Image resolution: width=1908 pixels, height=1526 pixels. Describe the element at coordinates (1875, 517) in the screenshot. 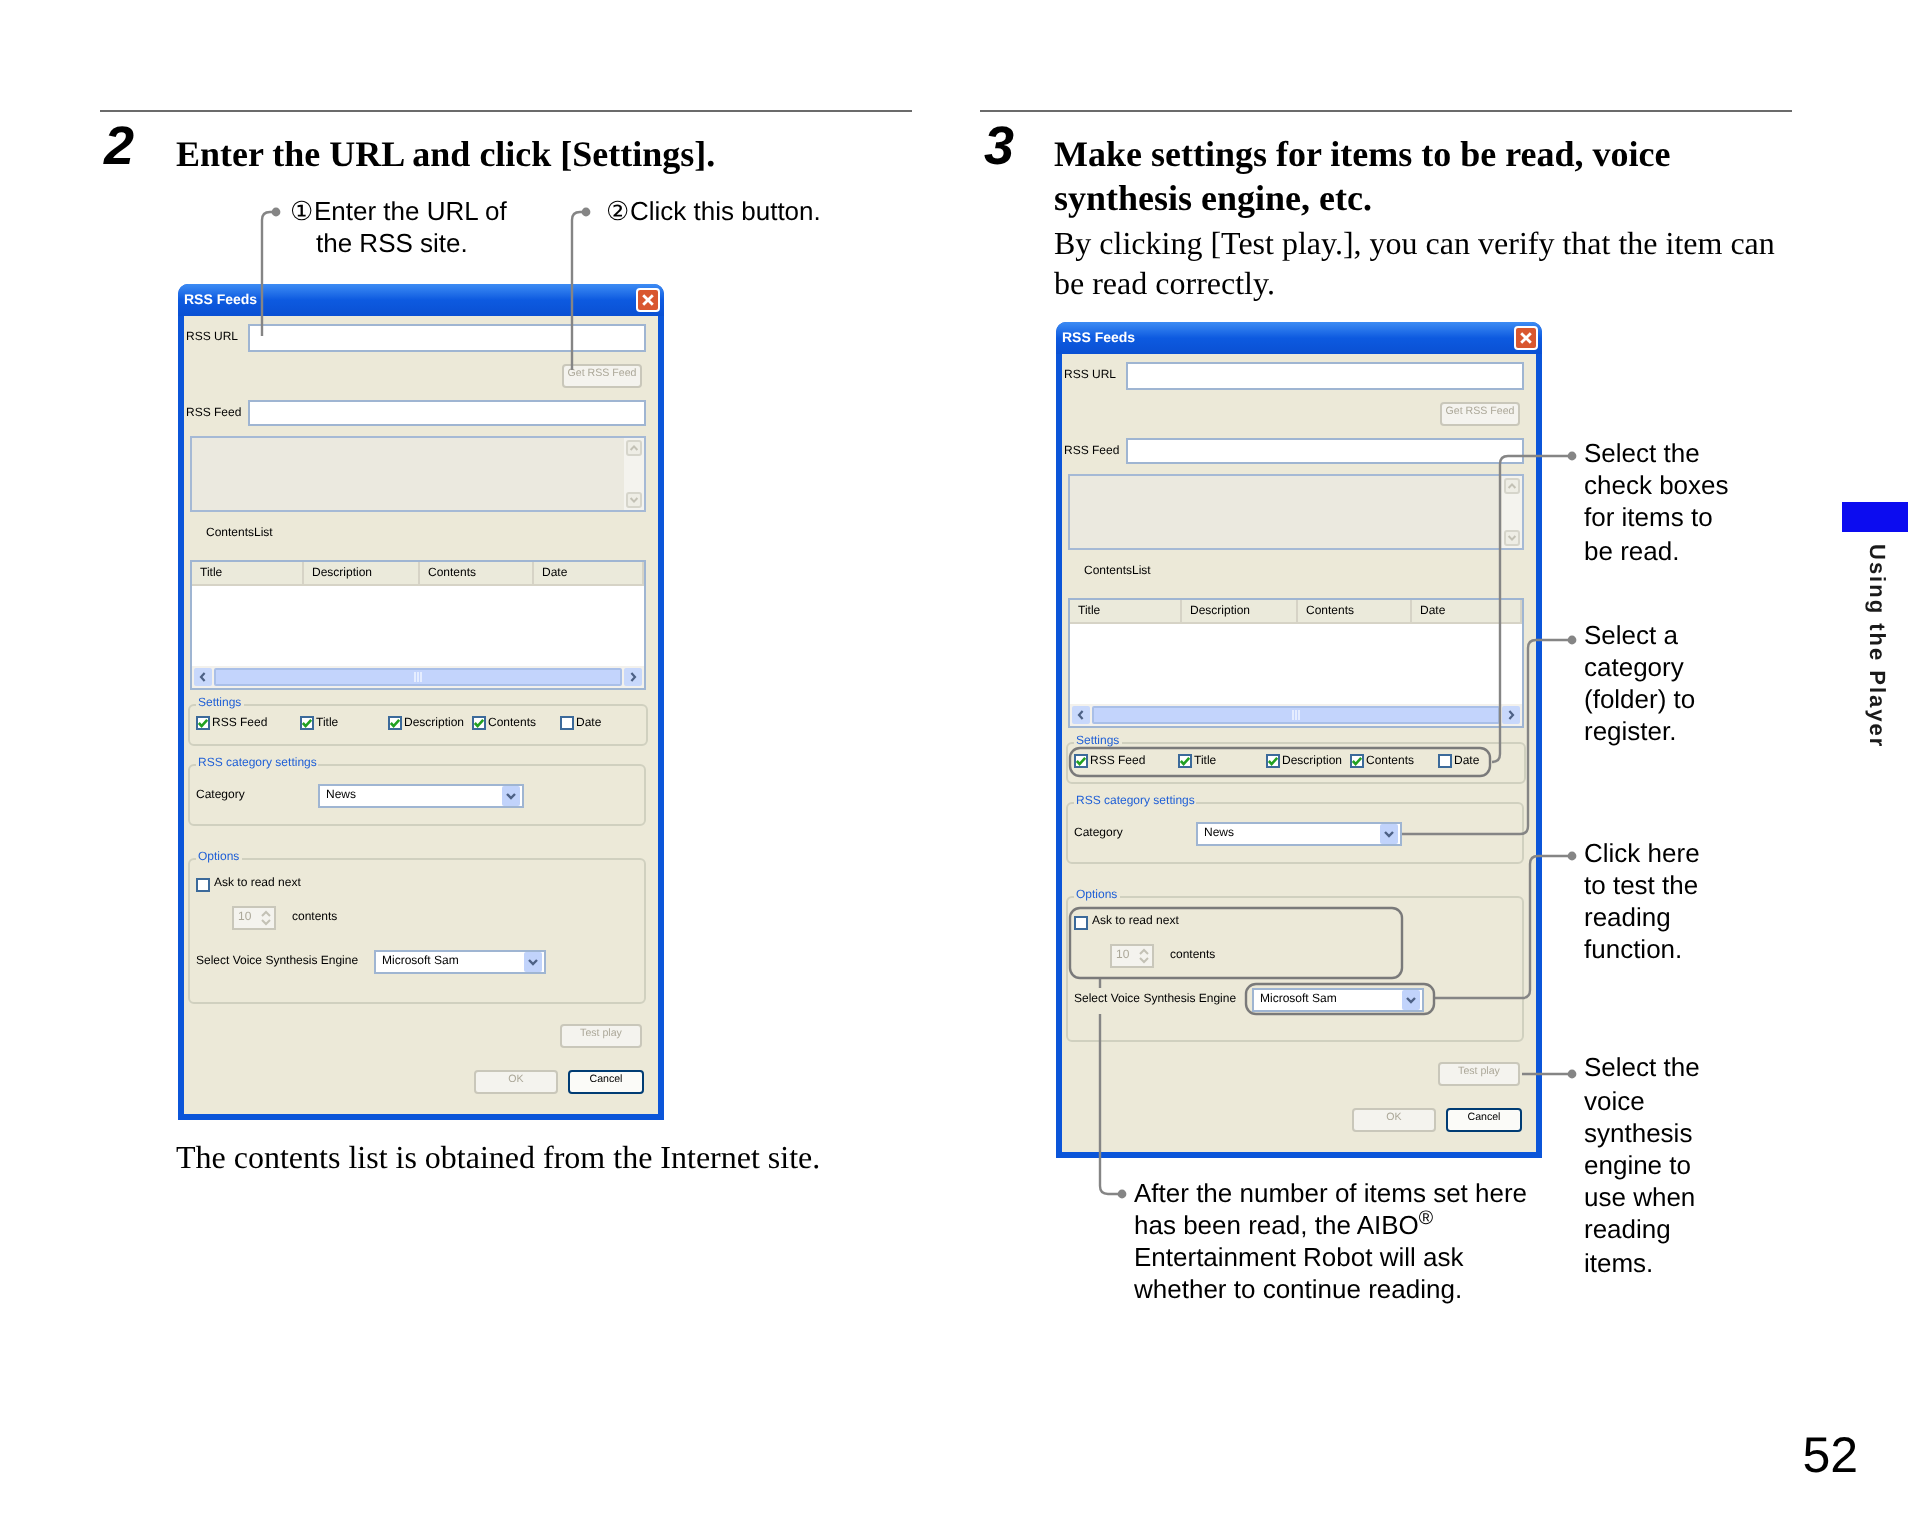

I see `section-marker` at that location.